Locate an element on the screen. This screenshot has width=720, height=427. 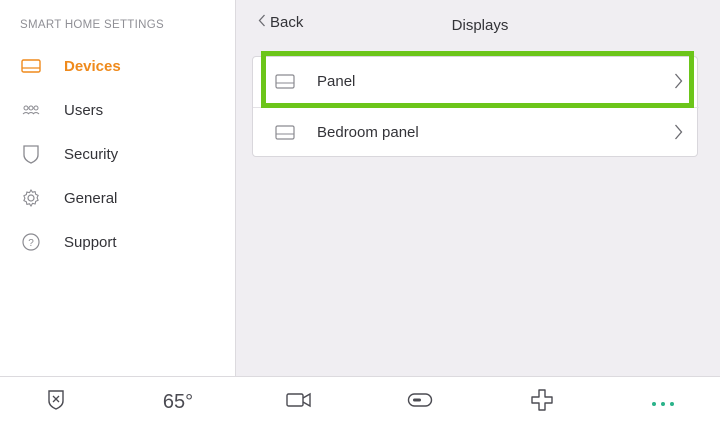
tab-security is located at coordinates (56, 402).